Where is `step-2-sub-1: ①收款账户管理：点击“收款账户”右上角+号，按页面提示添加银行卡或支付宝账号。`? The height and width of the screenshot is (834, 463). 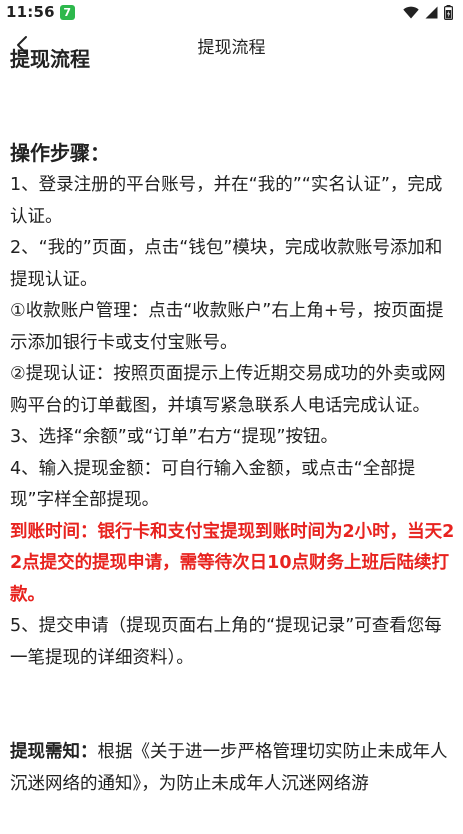 step-2-sub-1: ①收款账户管理：点击“收款账户”右上角+号，按页面提示添加银行卡或支付宝账号。 is located at coordinates (227, 327).